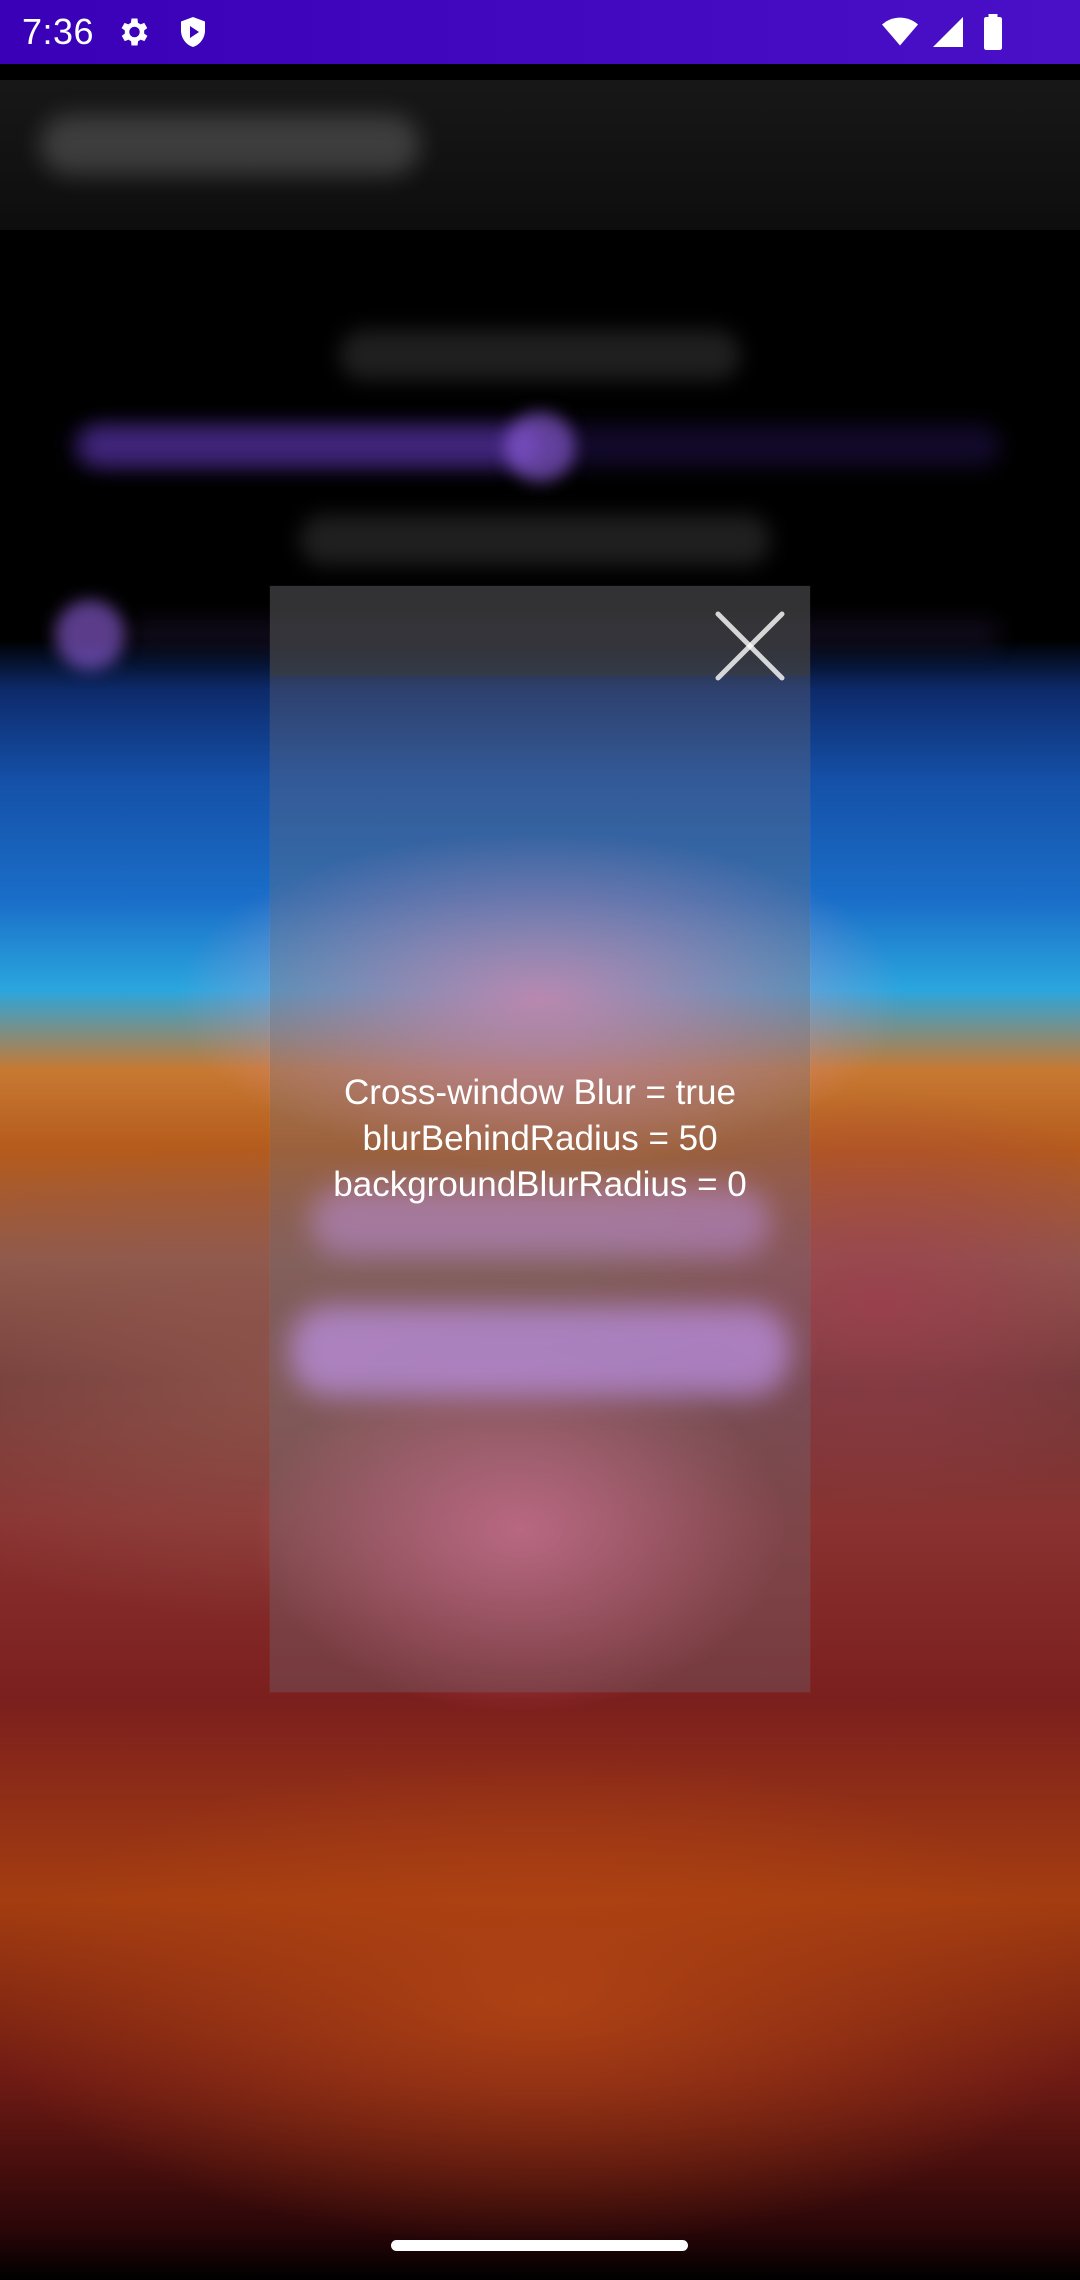 The image size is (1080, 2280). Describe the element at coordinates (540, 32) in the screenshot. I see `status-bar: 7:36` at that location.